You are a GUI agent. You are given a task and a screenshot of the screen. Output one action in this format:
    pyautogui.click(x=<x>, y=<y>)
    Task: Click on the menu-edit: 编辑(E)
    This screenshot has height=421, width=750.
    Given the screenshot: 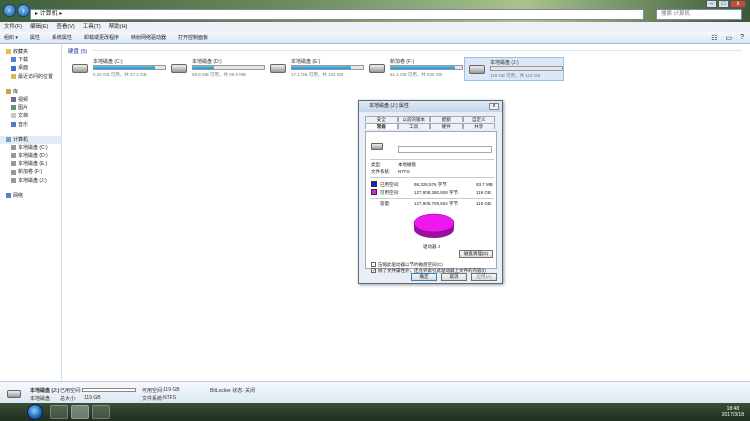 What is the action you would take?
    pyautogui.click(x=39, y=27)
    